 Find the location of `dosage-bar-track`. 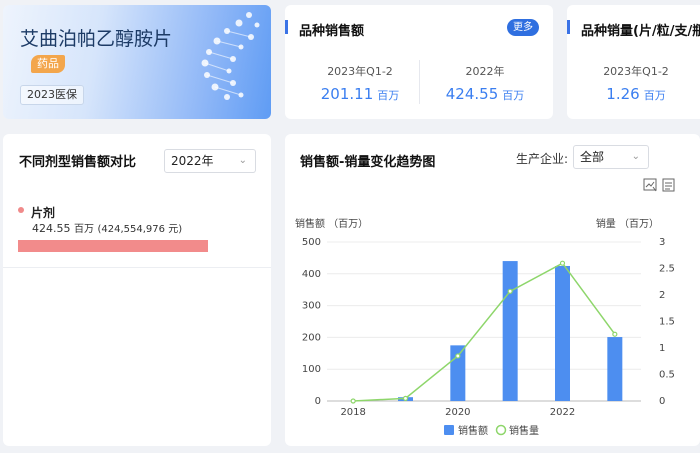

dosage-bar-track is located at coordinates (113, 246).